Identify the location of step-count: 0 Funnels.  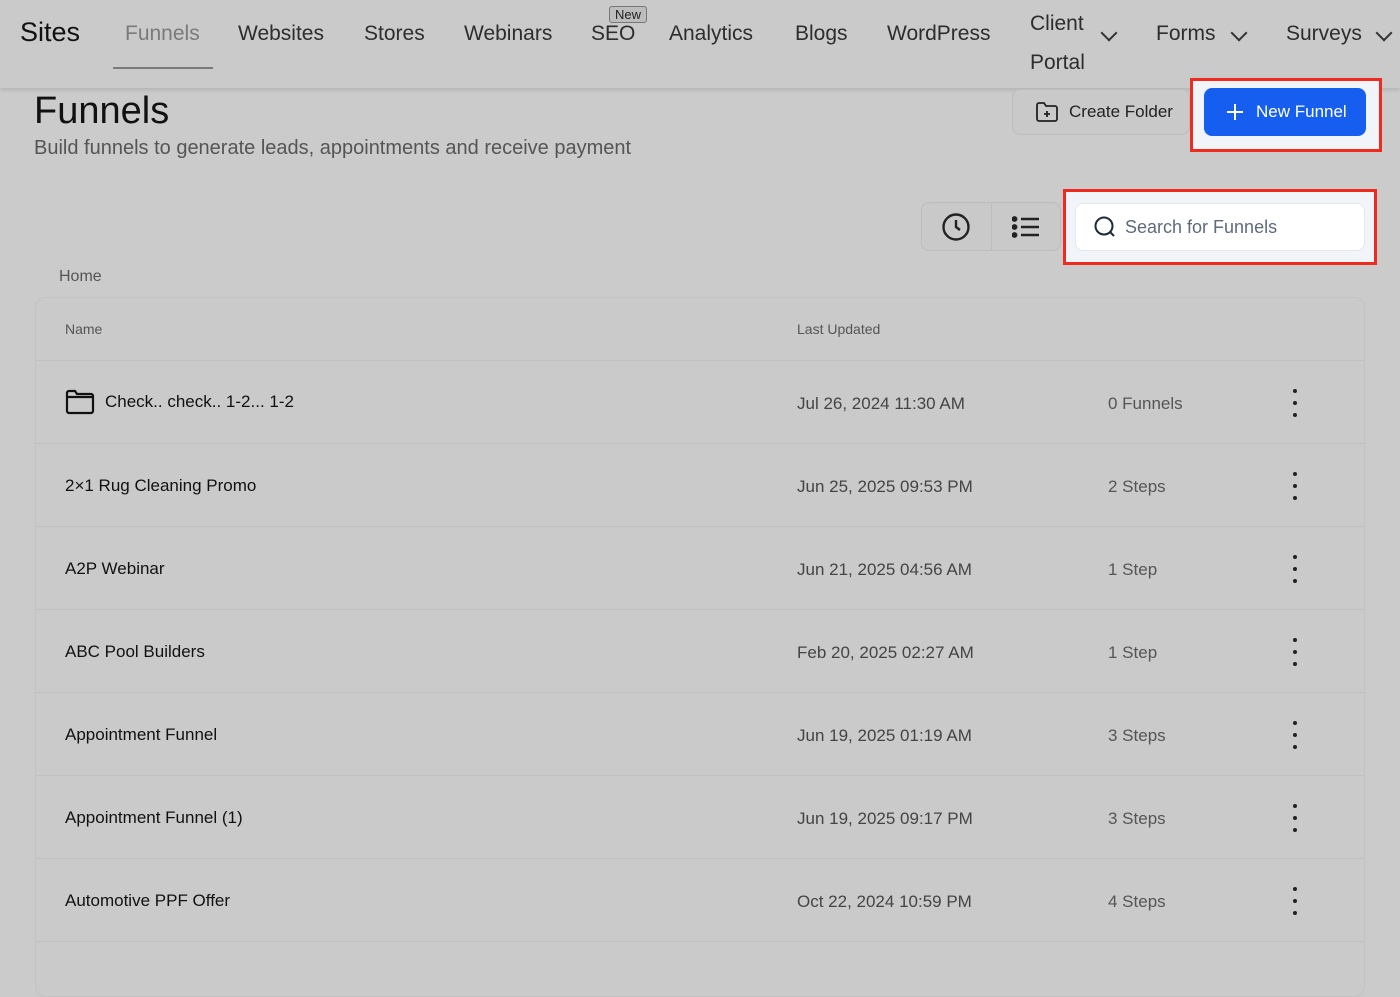
(1145, 403).